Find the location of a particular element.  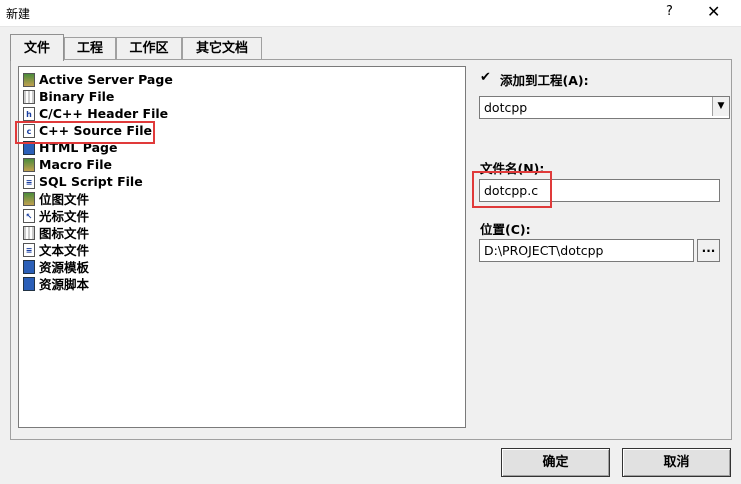

resource-template-icon is located at coordinates (29, 266).